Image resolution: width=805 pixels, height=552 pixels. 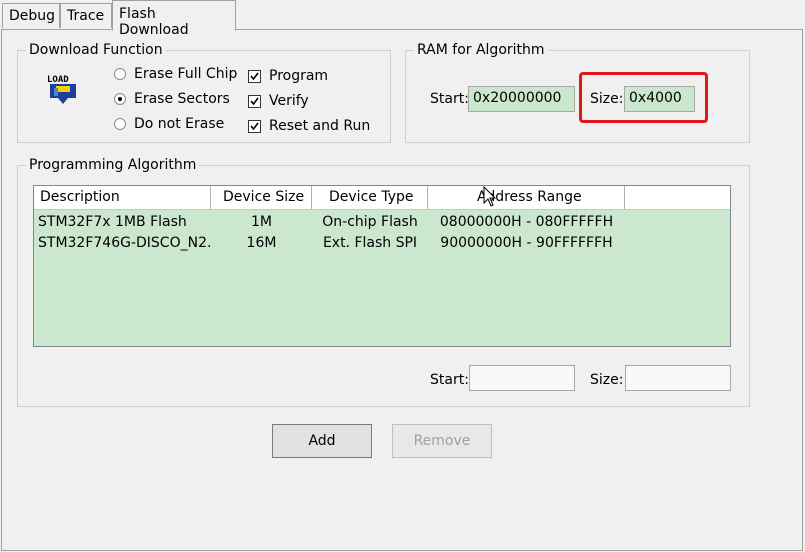 I want to click on erase-sectors-label: Erase Sectors, so click(x=182, y=99).